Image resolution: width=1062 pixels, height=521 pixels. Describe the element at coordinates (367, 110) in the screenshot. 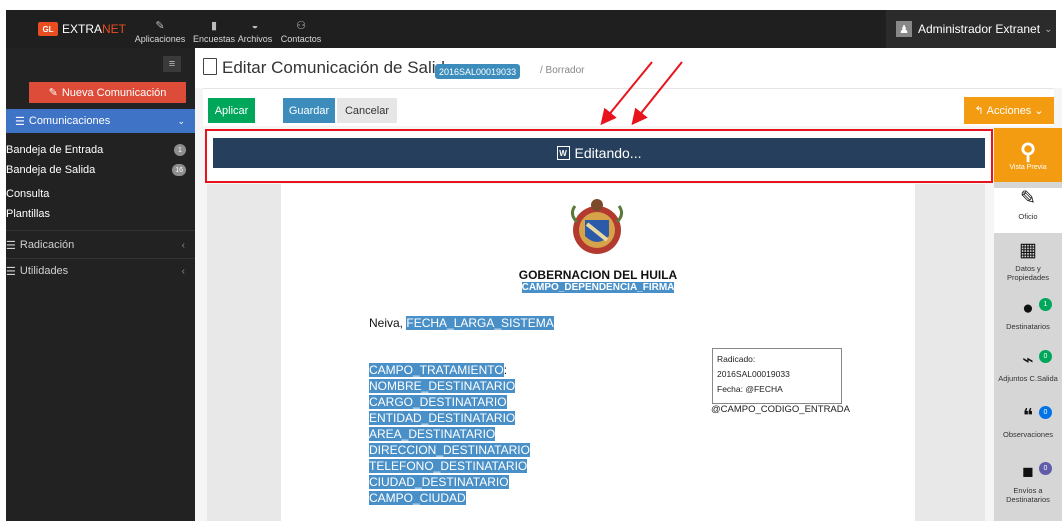

I see `cancelar-button: Cancelar` at that location.